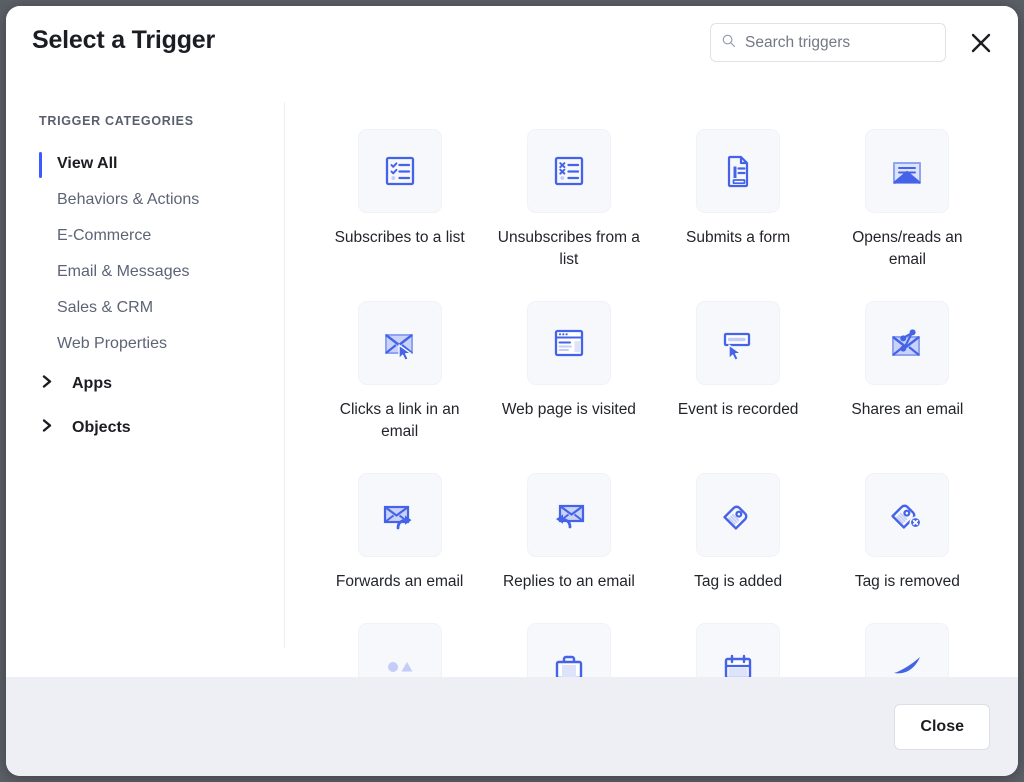 This screenshot has height=782, width=1024. Describe the element at coordinates (568, 581) in the screenshot. I see `trigger-card-label: Replies to an email` at that location.